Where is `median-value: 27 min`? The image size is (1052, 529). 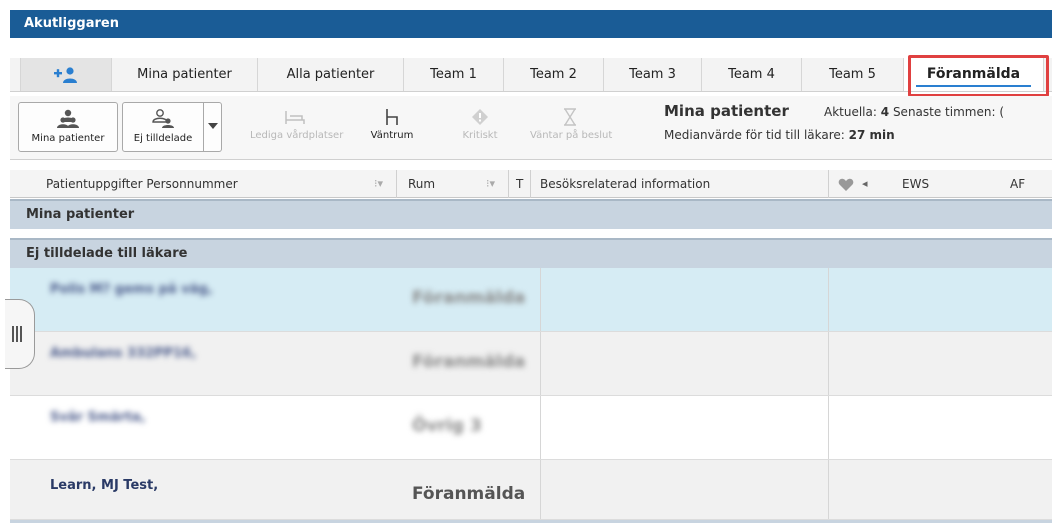 median-value: 27 min is located at coordinates (871, 135).